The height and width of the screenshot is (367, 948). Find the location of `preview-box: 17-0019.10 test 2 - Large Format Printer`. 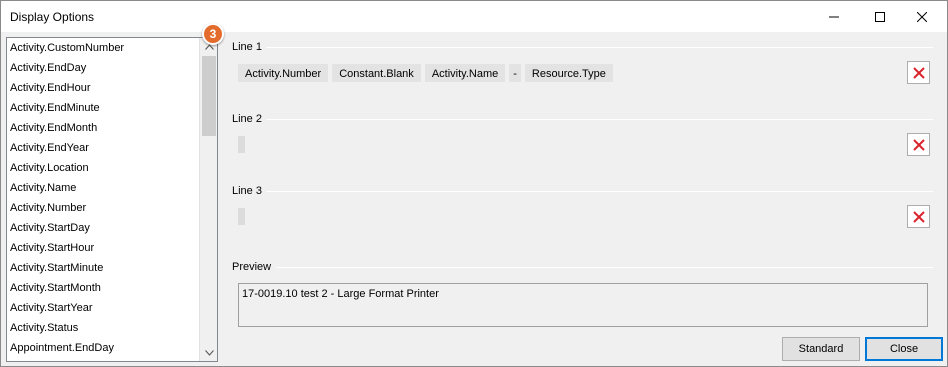

preview-box: 17-0019.10 test 2 - Large Format Printer is located at coordinates (583, 305).